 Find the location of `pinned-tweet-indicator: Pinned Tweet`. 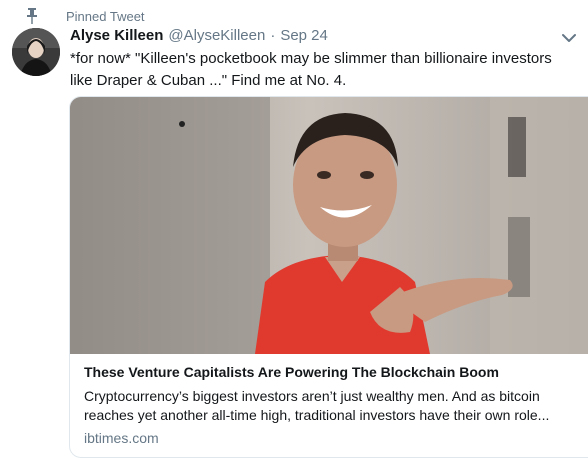

pinned-tweet-indicator: Pinned Tweet is located at coordinates (86, 16).